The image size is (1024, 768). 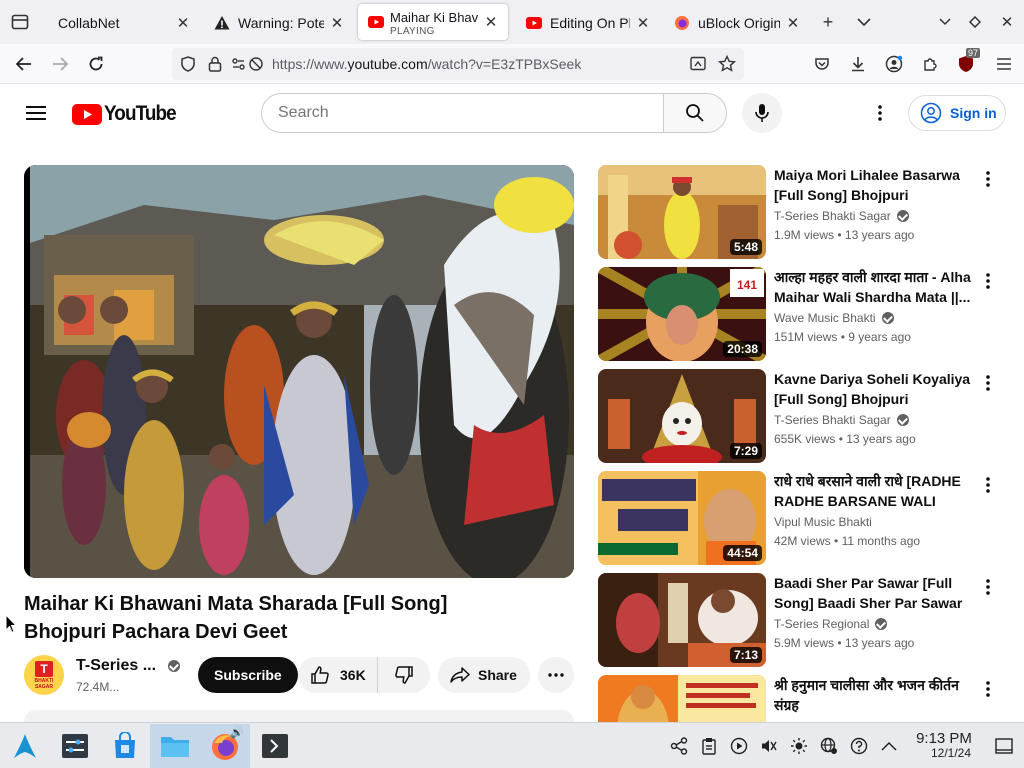 What do you see at coordinates (175, 745) in the screenshot?
I see `taskbar-file-manager` at bounding box center [175, 745].